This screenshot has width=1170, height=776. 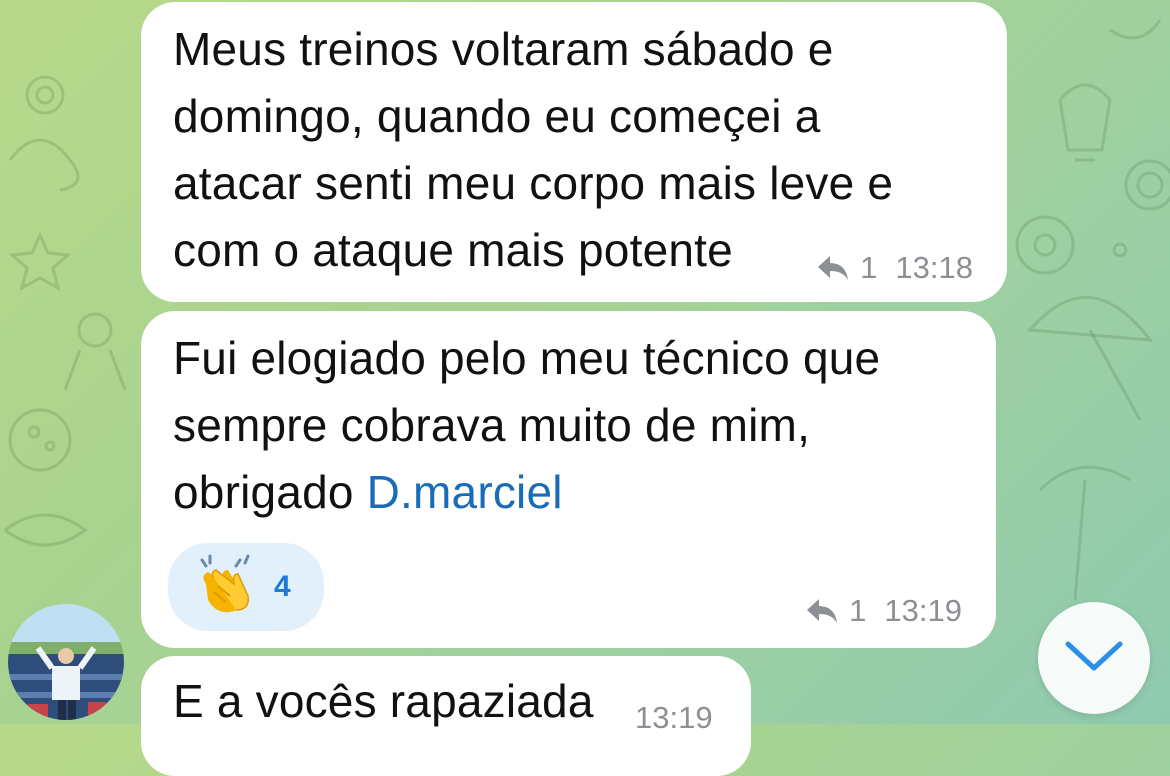 What do you see at coordinates (497, 116) in the screenshot?
I see `message-text-line: domingo, quando eu começei a` at bounding box center [497, 116].